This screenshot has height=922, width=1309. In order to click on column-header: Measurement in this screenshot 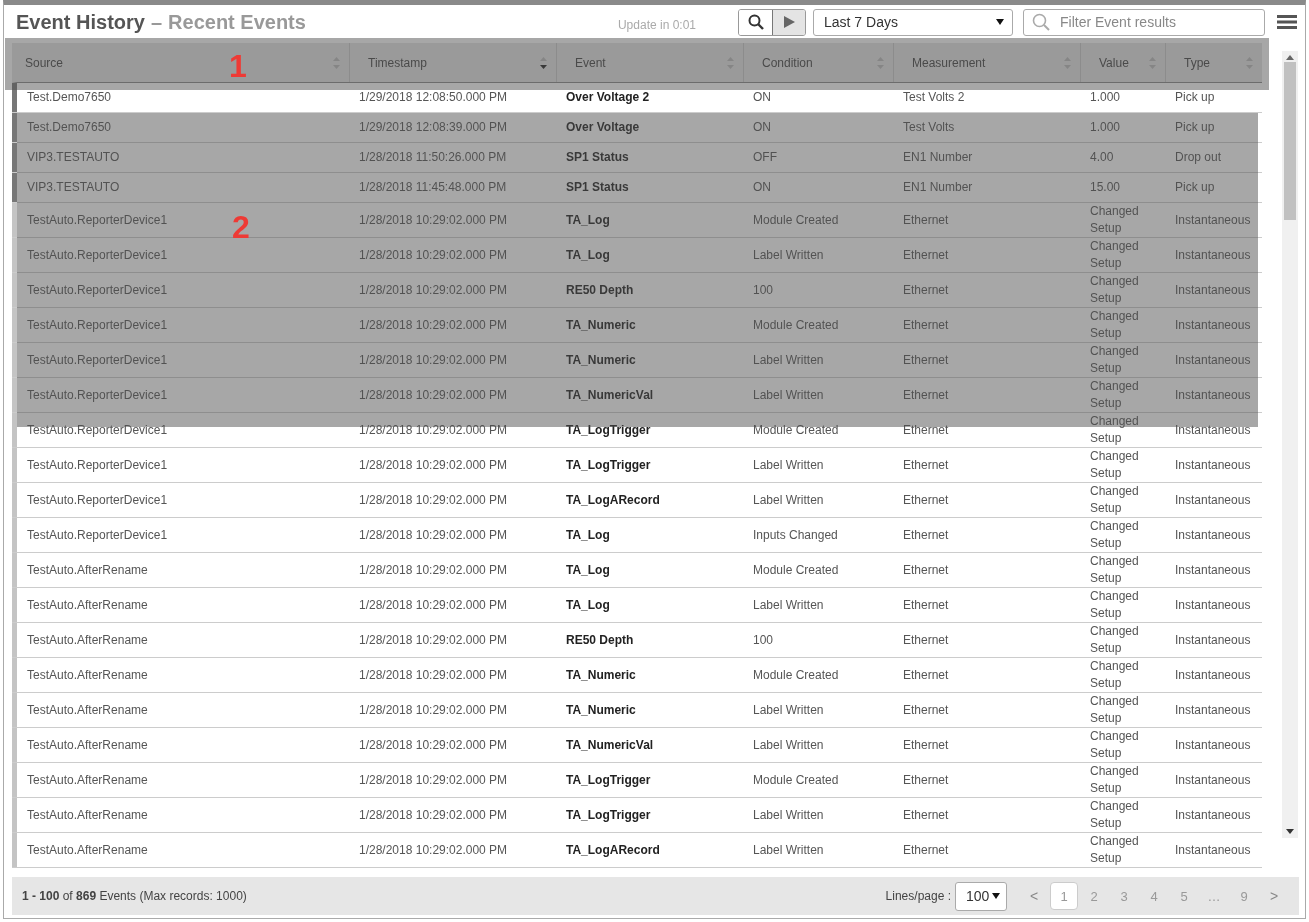, I will do `click(949, 62)`.